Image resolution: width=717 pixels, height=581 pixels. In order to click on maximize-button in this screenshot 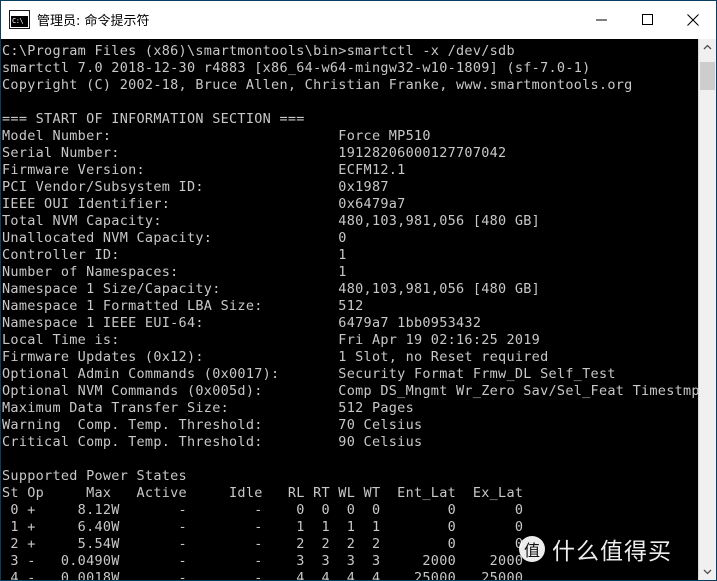, I will do `click(647, 19)`.